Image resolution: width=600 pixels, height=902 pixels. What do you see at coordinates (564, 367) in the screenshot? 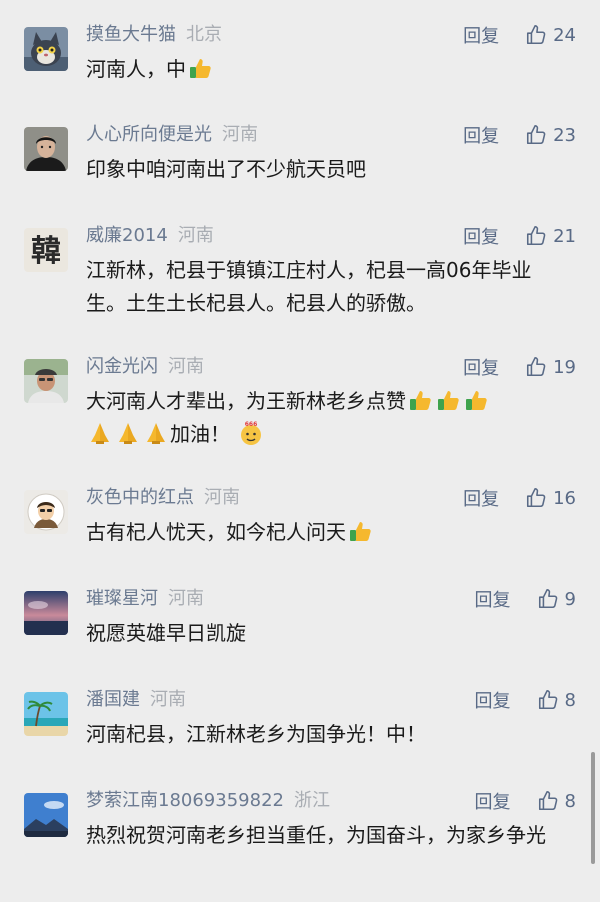
I see `like-count: 19` at bounding box center [564, 367].